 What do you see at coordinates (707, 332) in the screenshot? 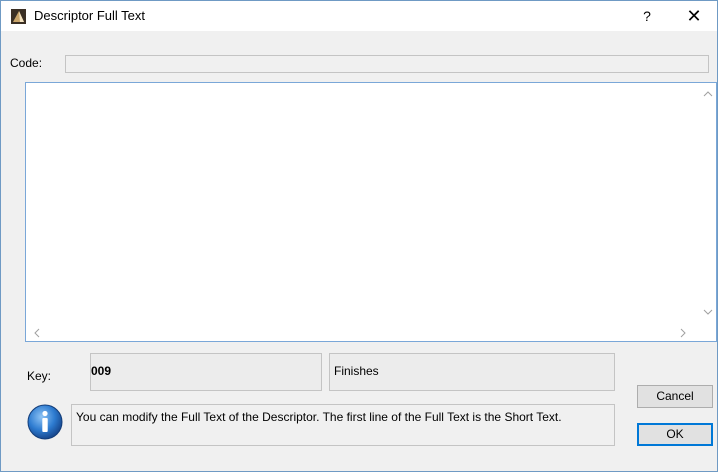
I see `scroll-corner` at bounding box center [707, 332].